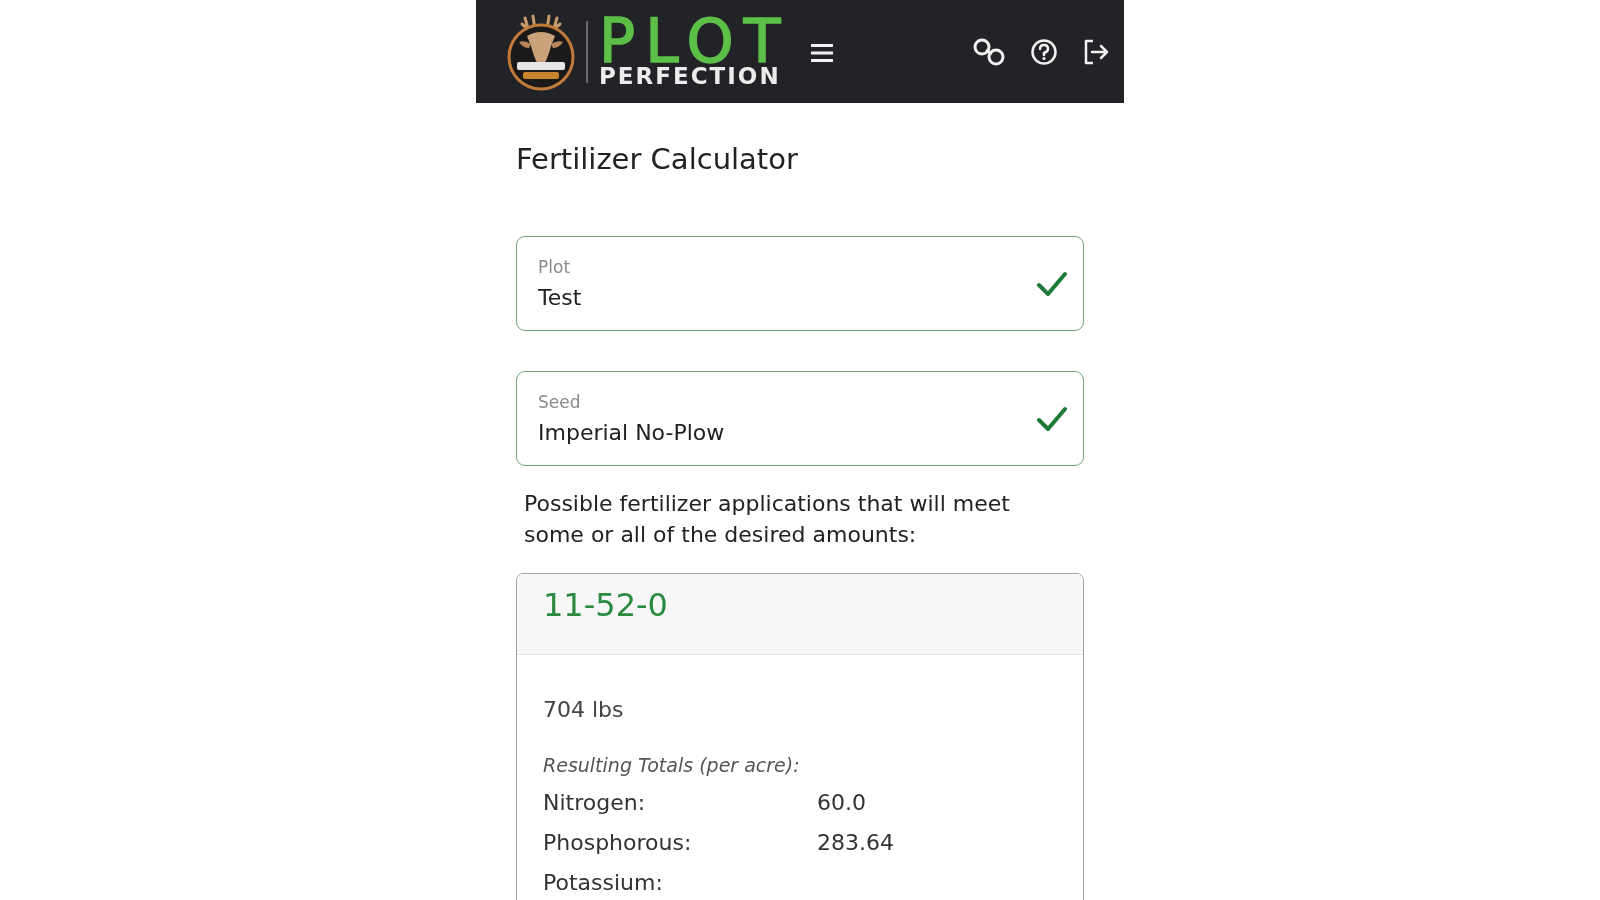  What do you see at coordinates (657, 159) in the screenshot?
I see `page-title: Fertilizer Calculator` at bounding box center [657, 159].